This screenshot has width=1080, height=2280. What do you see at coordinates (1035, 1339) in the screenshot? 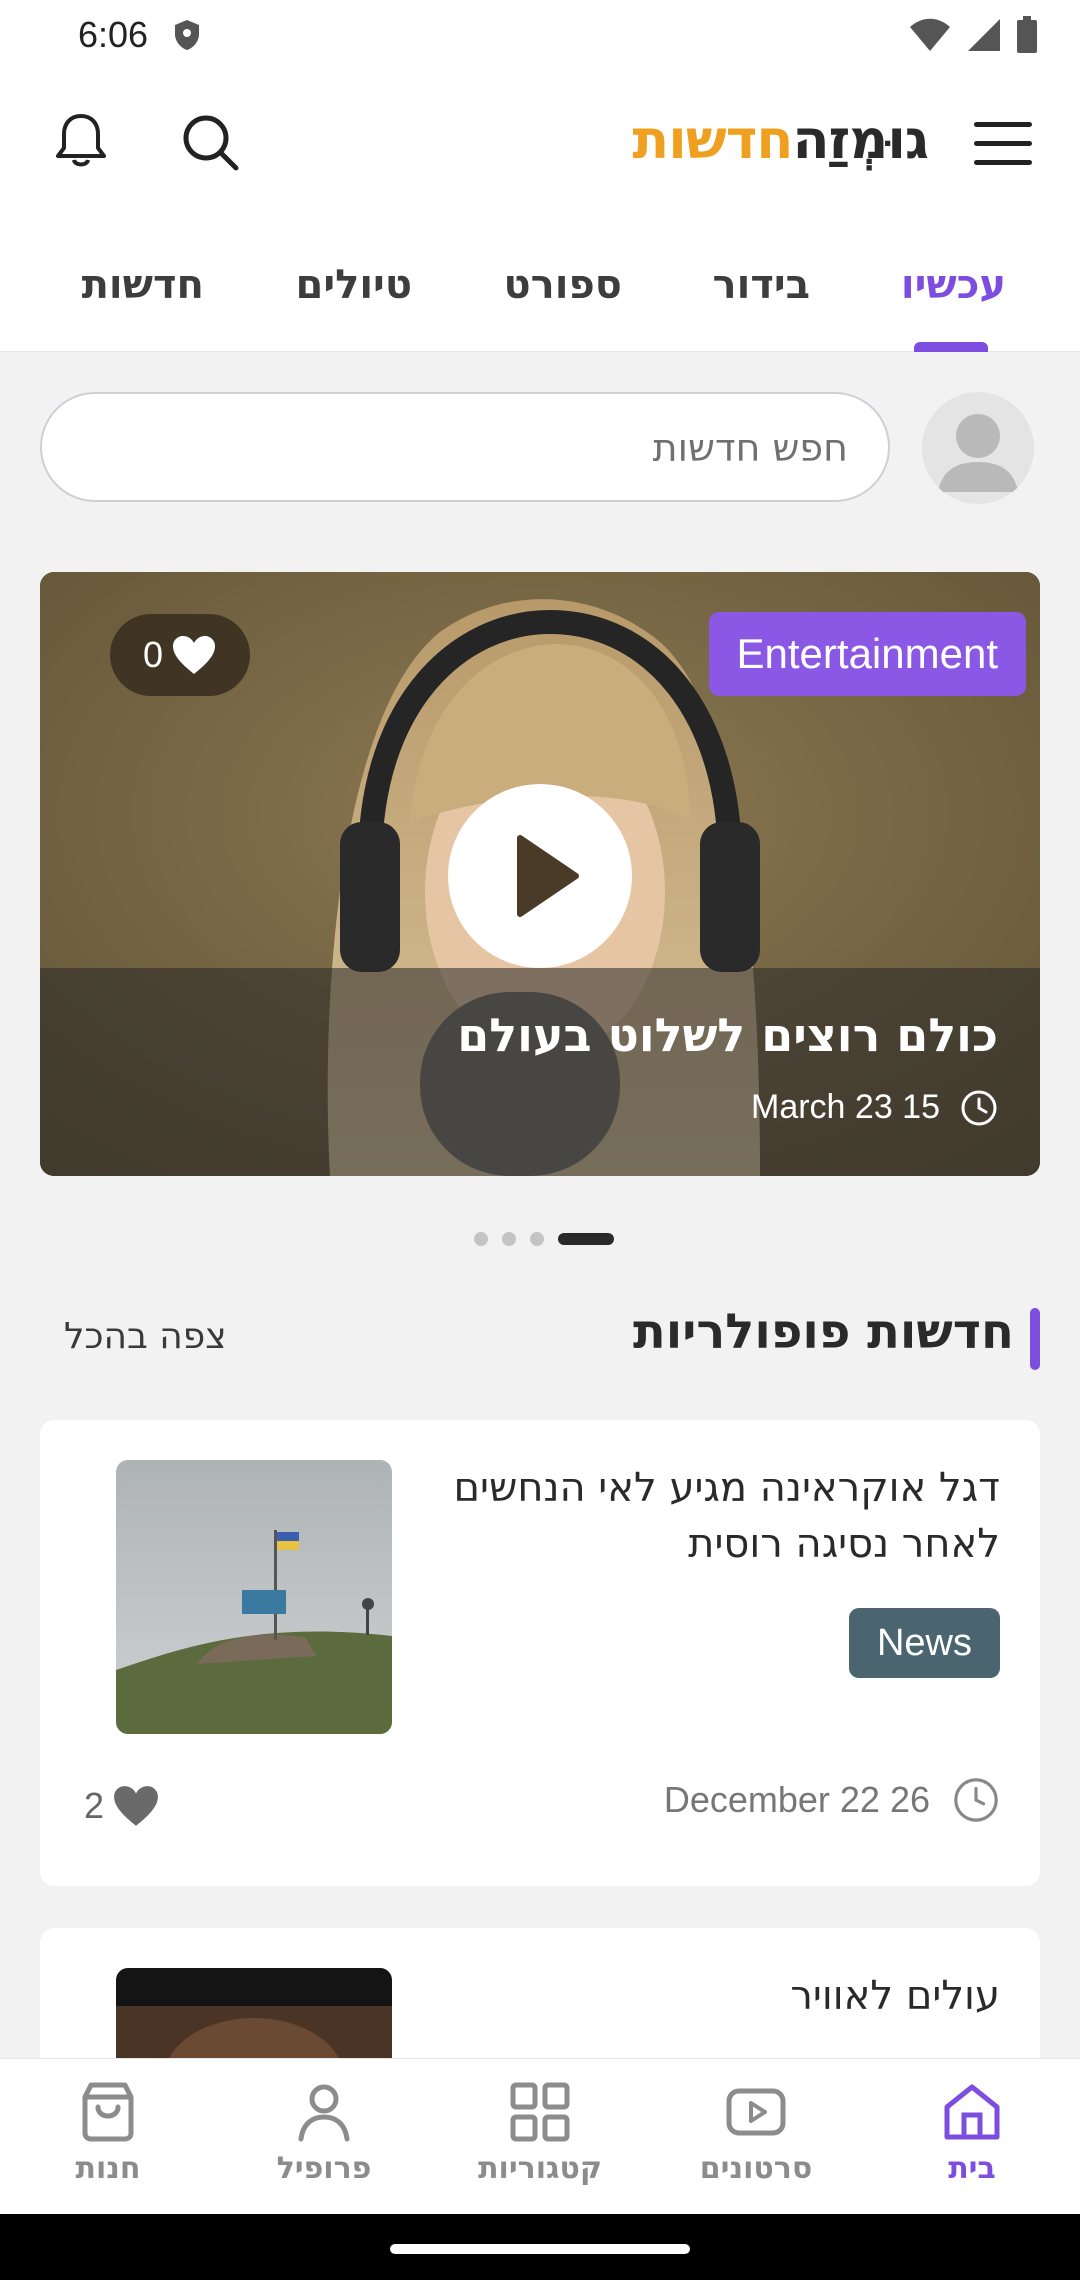
I see `section-accent-bar` at bounding box center [1035, 1339].